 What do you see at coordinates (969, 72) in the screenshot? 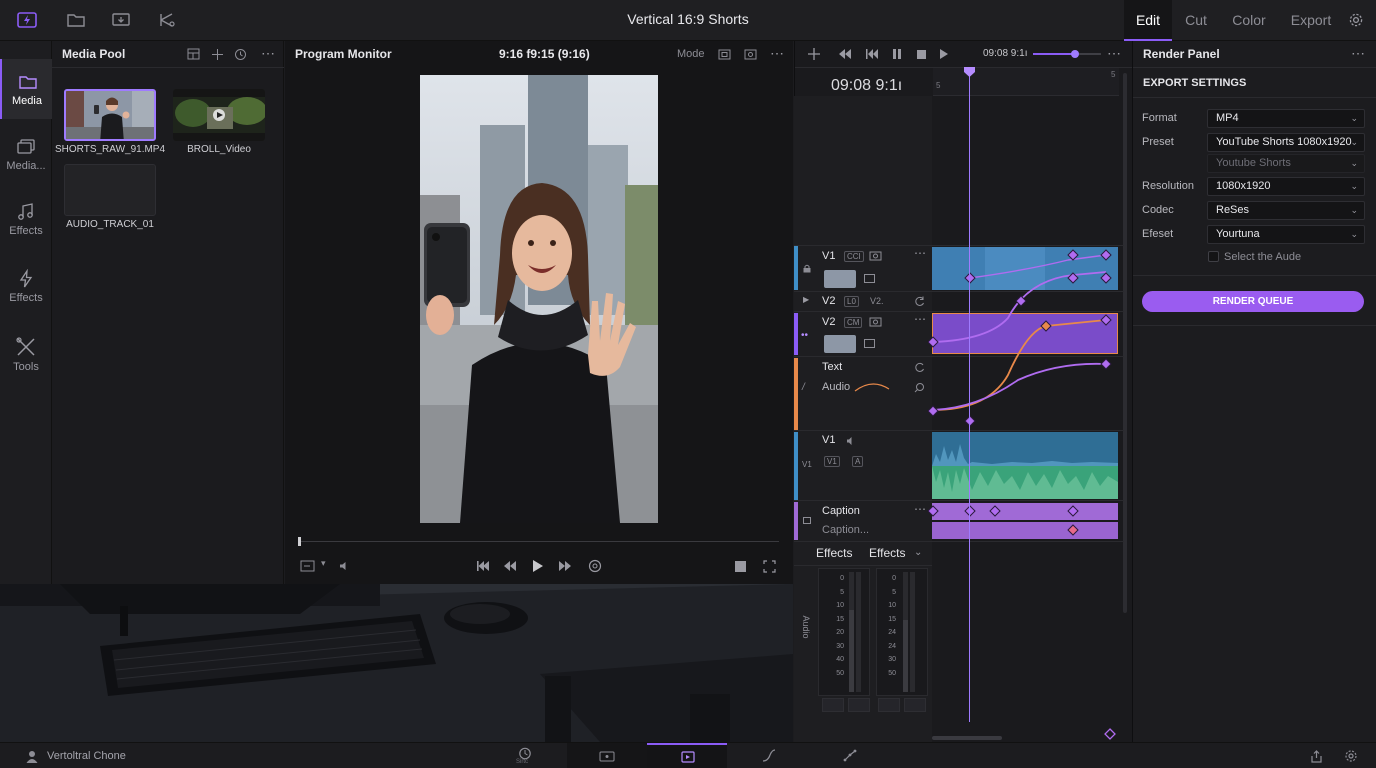
I see `playhead-handle-icon` at bounding box center [969, 72].